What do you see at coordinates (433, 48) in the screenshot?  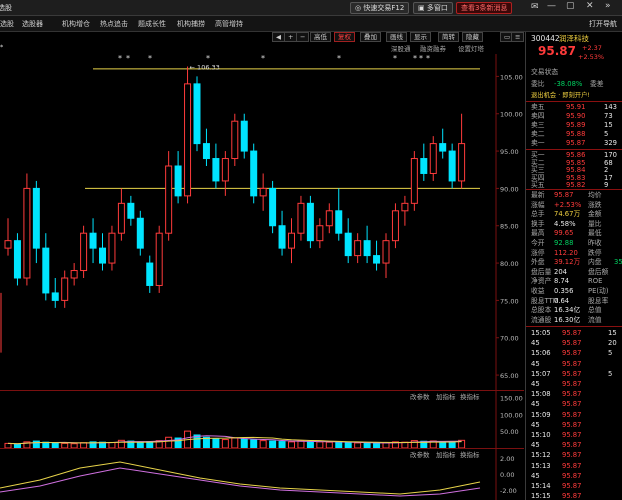 I see `subbar-item-1: 融资融券` at bounding box center [433, 48].